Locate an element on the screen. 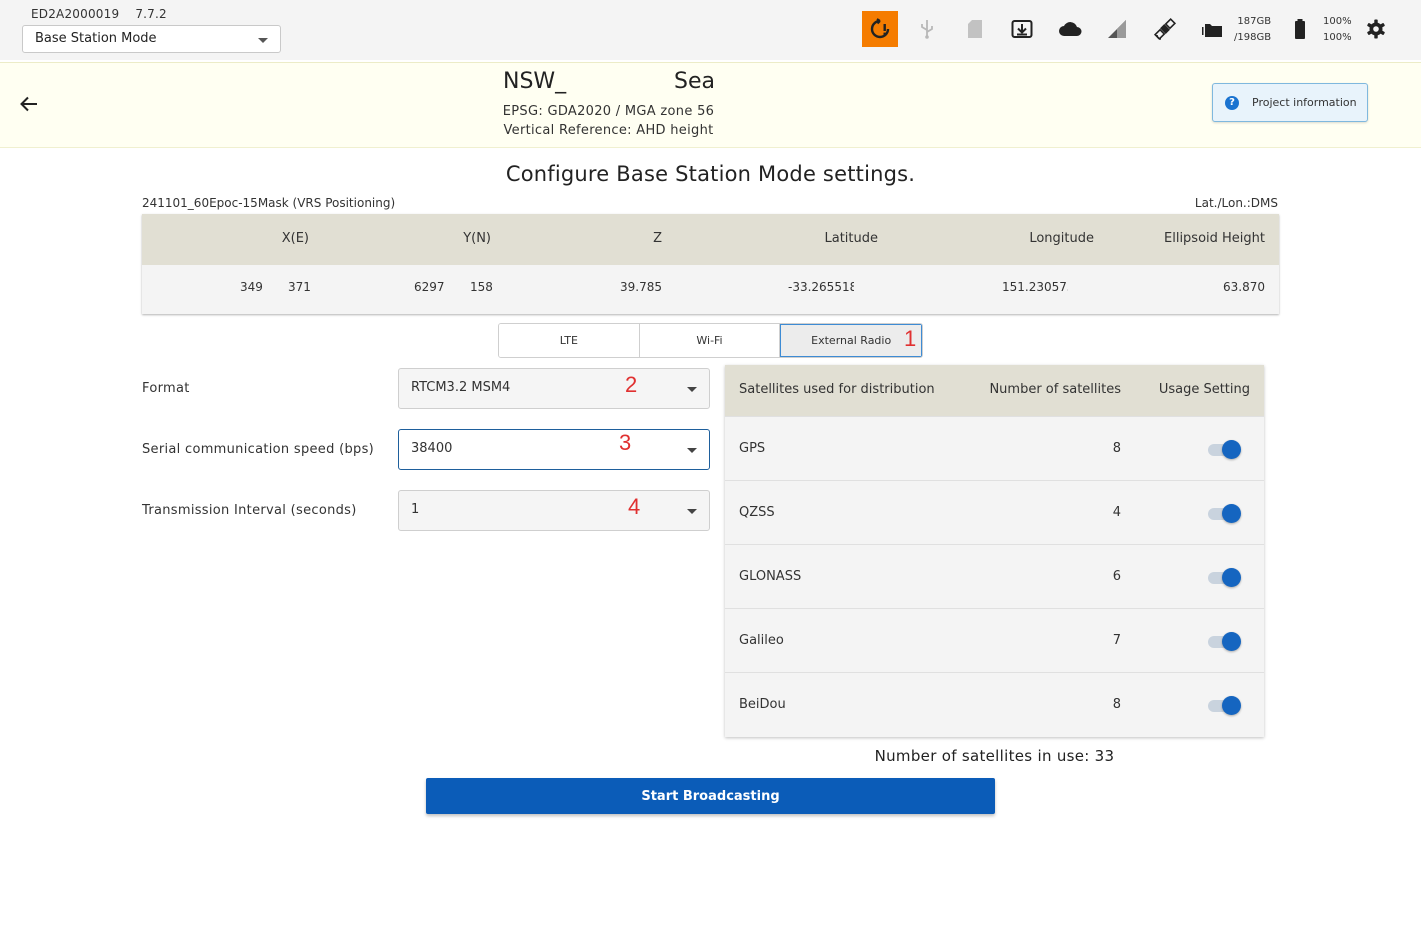 The image size is (1421, 931). serial-speed-select: 38400 is located at coordinates (554, 449).